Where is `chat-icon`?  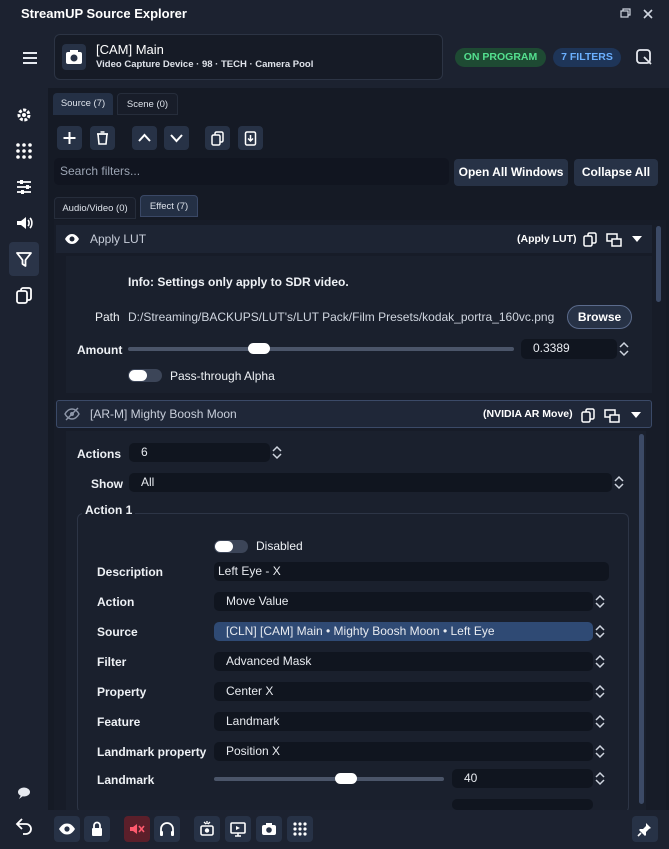
chat-icon is located at coordinates (24, 793).